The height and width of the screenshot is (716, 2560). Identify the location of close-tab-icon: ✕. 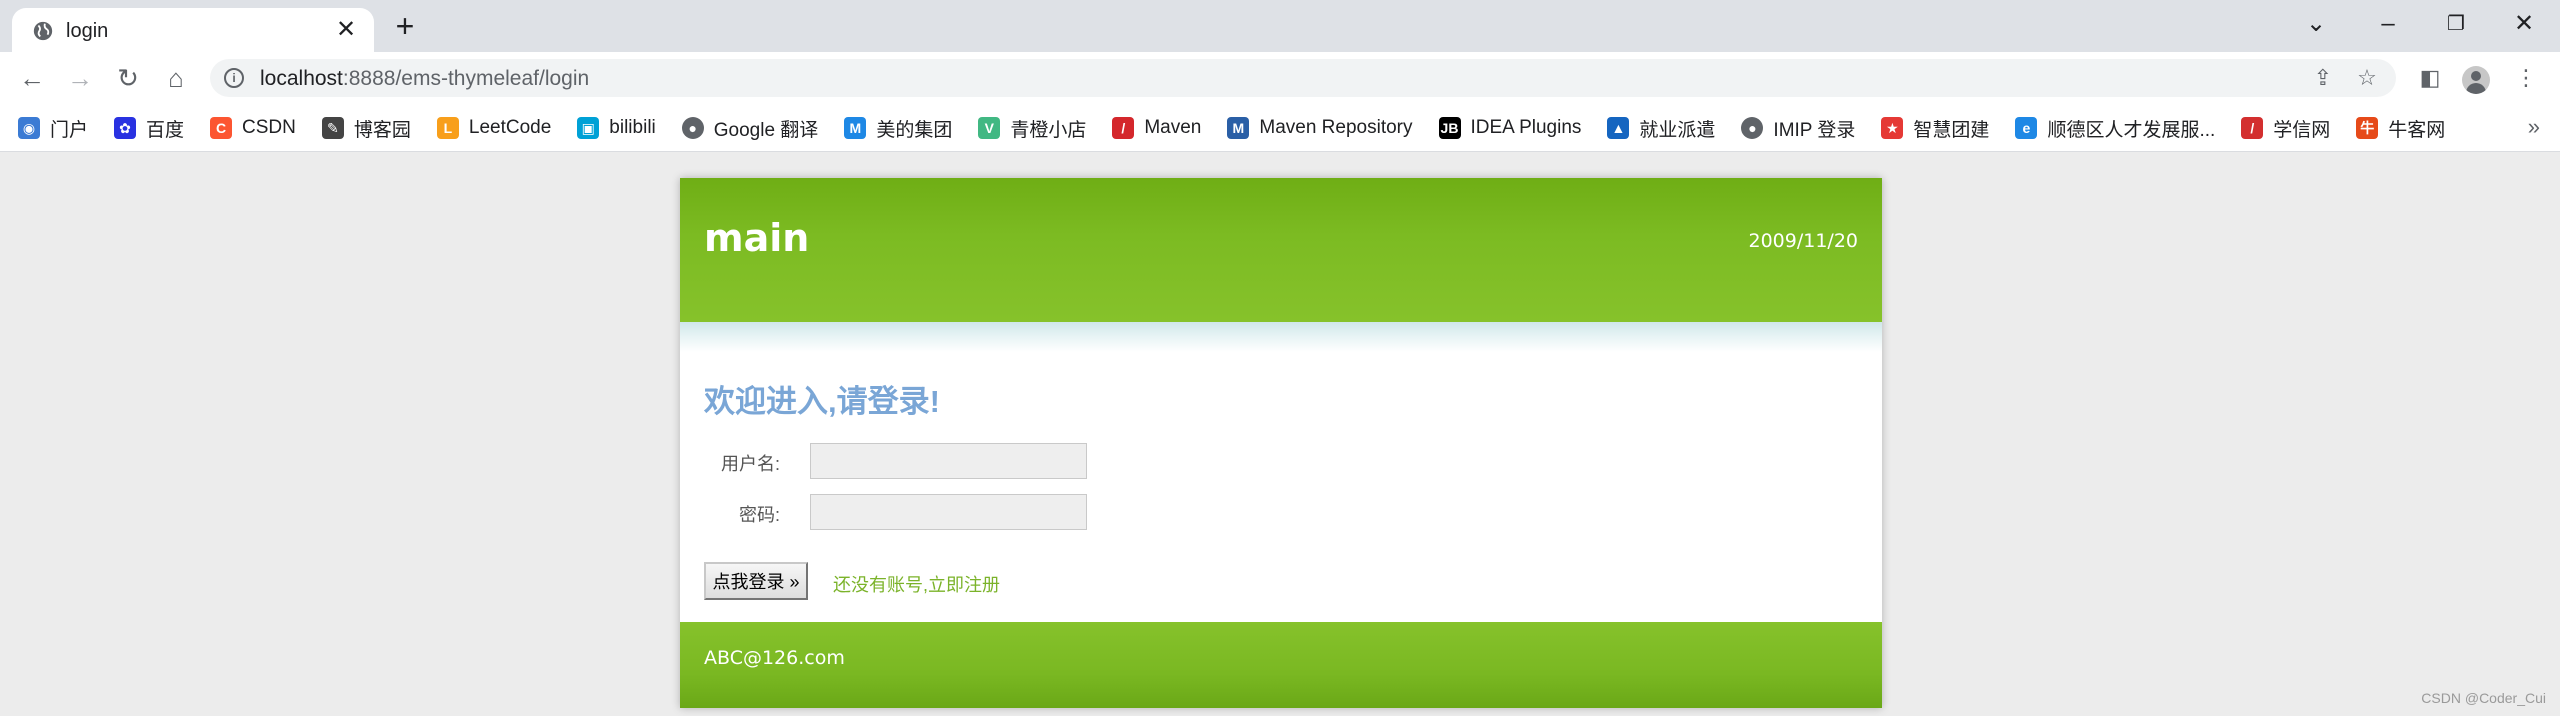
(346, 30).